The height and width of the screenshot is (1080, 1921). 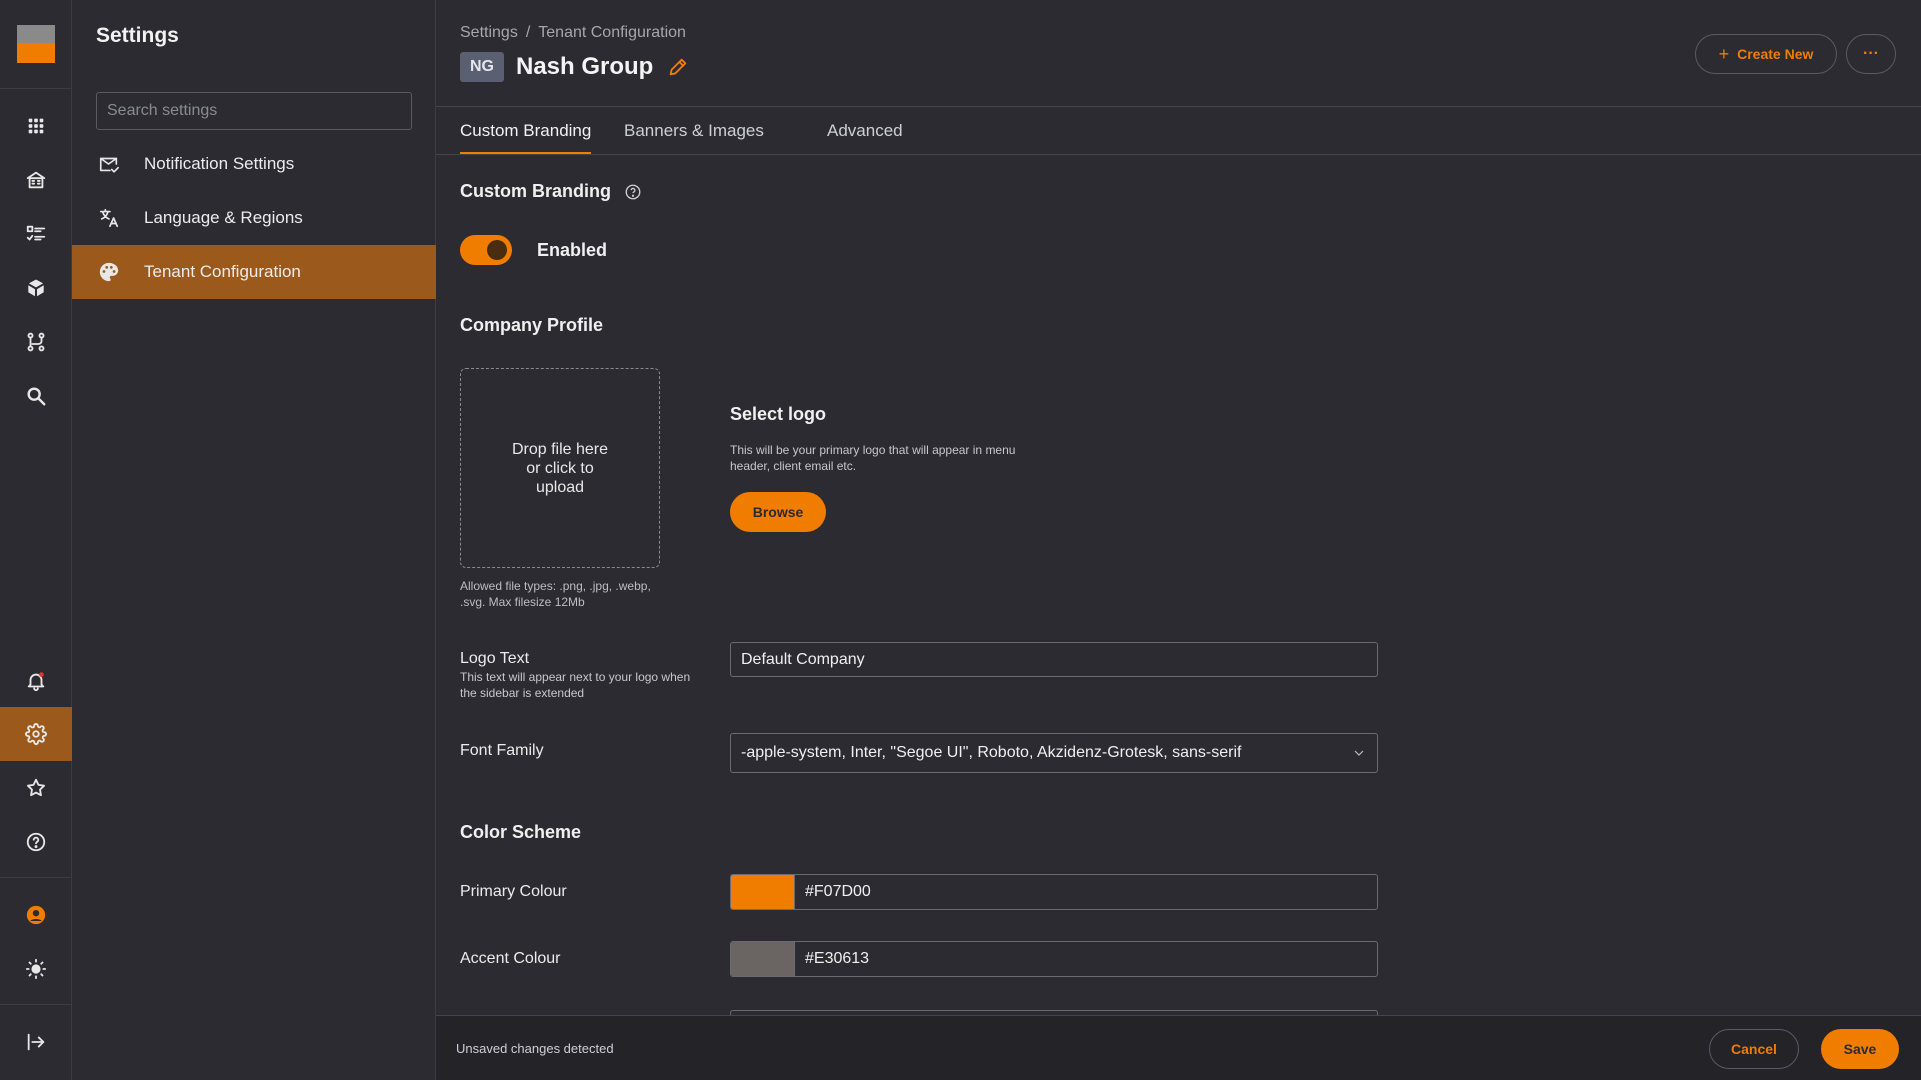 I want to click on tenant-badge: NG, so click(x=482, y=67).